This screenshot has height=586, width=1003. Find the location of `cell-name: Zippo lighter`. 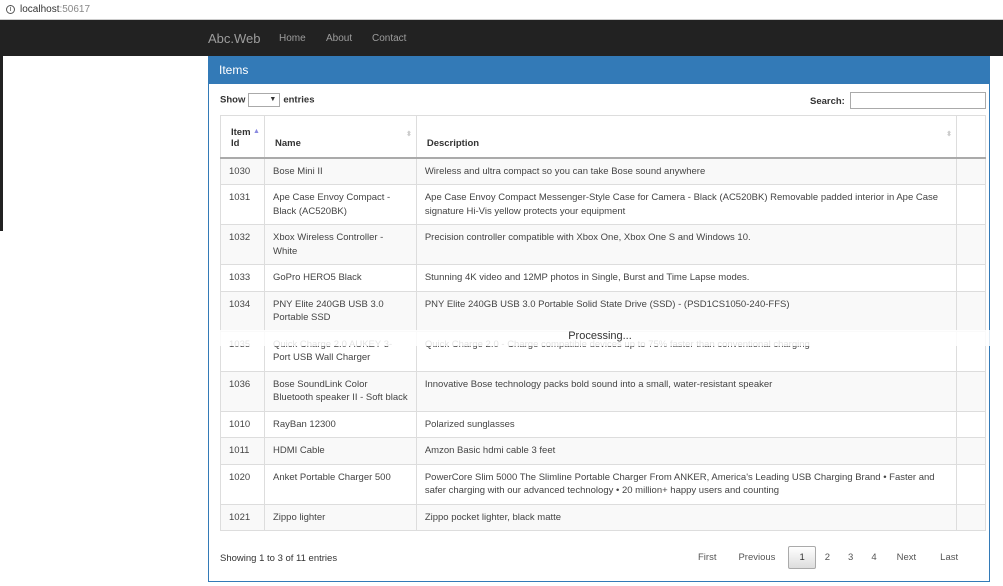

cell-name: Zippo lighter is located at coordinates (340, 517).